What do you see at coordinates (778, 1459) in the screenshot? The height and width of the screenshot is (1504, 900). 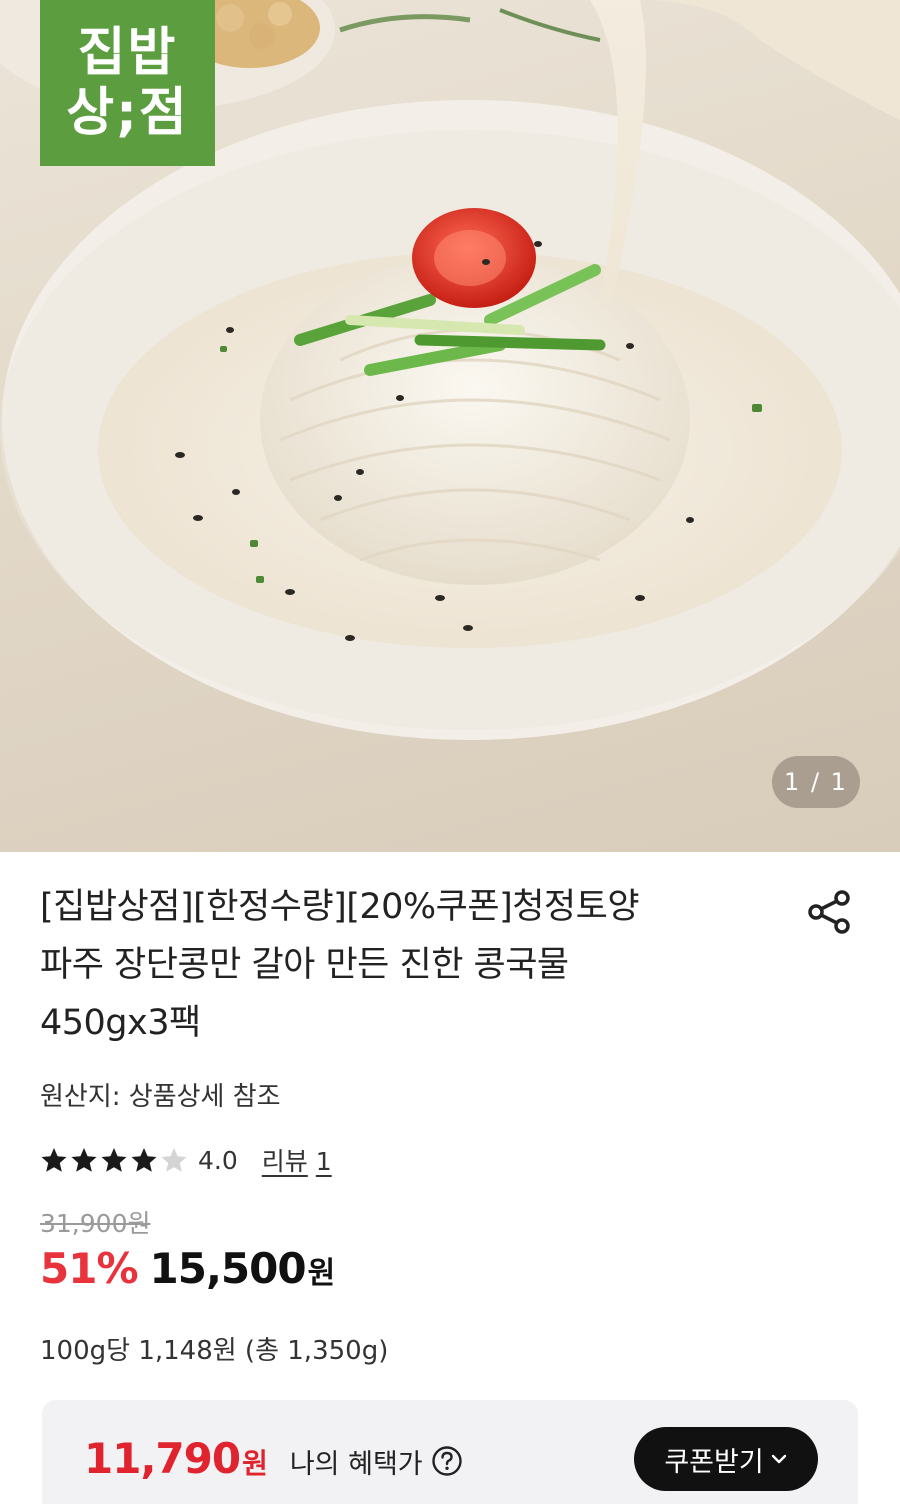 I see `chevron-down-icon` at bounding box center [778, 1459].